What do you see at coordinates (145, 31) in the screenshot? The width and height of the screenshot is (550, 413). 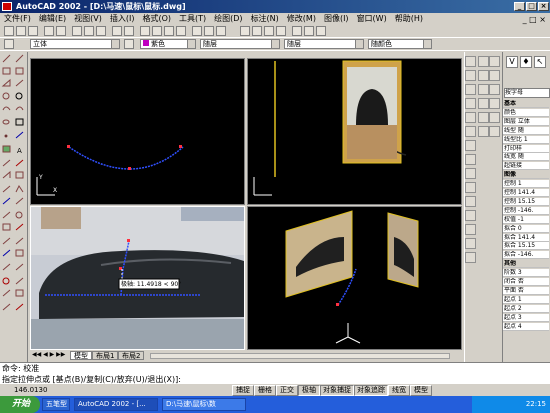 I see `pan-icon` at bounding box center [145, 31].